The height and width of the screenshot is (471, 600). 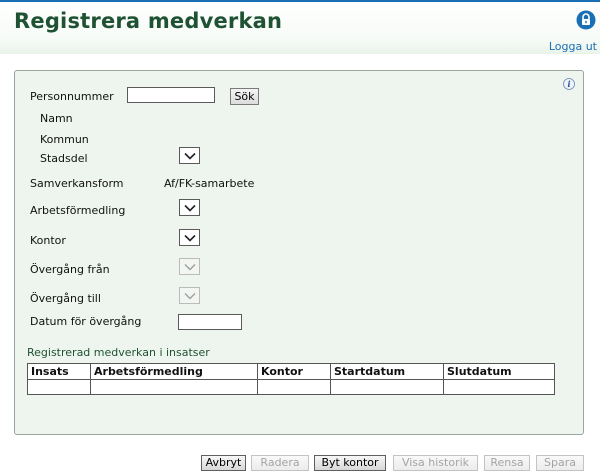 I want to click on arbetsformedling-label: Arbetsförmedling, so click(x=78, y=210).